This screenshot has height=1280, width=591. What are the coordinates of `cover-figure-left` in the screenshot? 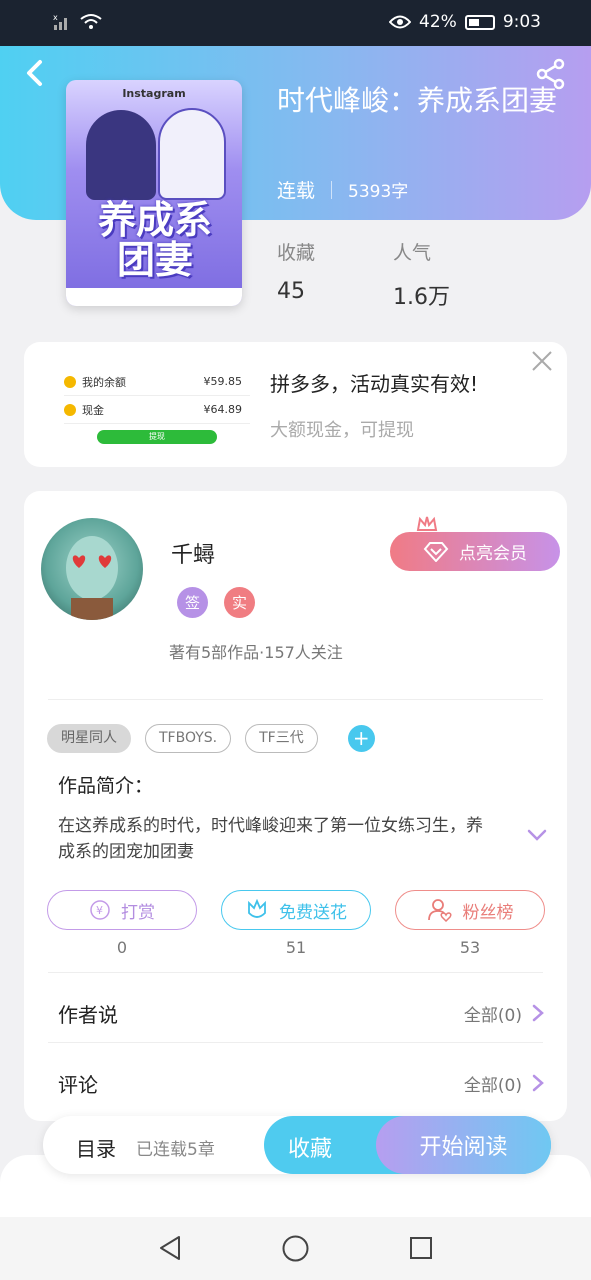 It's located at (121, 155).